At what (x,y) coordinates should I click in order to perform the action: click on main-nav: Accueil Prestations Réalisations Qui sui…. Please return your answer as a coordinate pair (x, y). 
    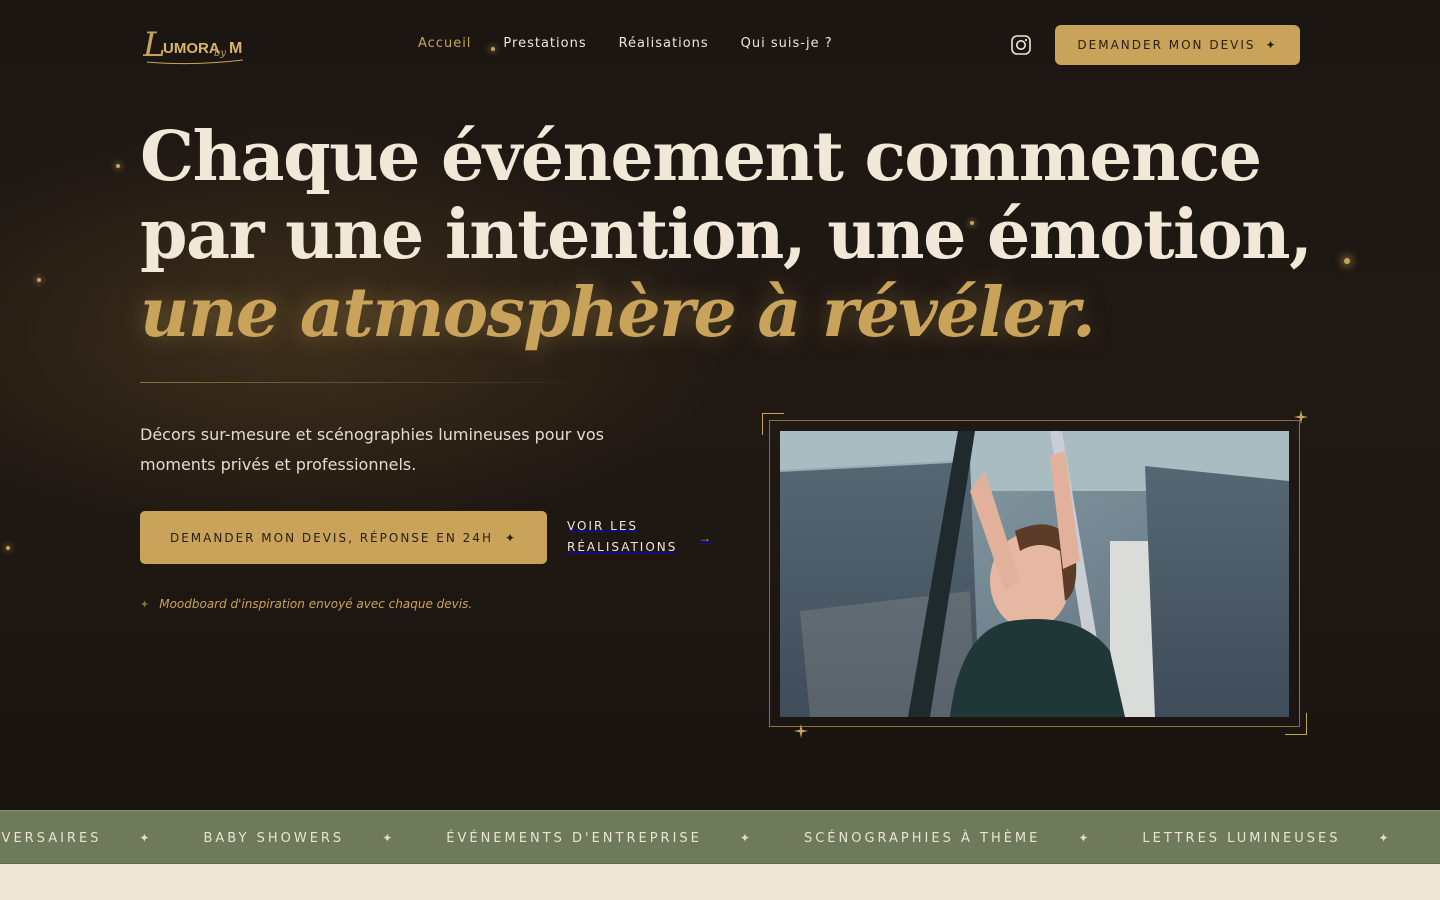
    Looking at the image, I should click on (625, 43).